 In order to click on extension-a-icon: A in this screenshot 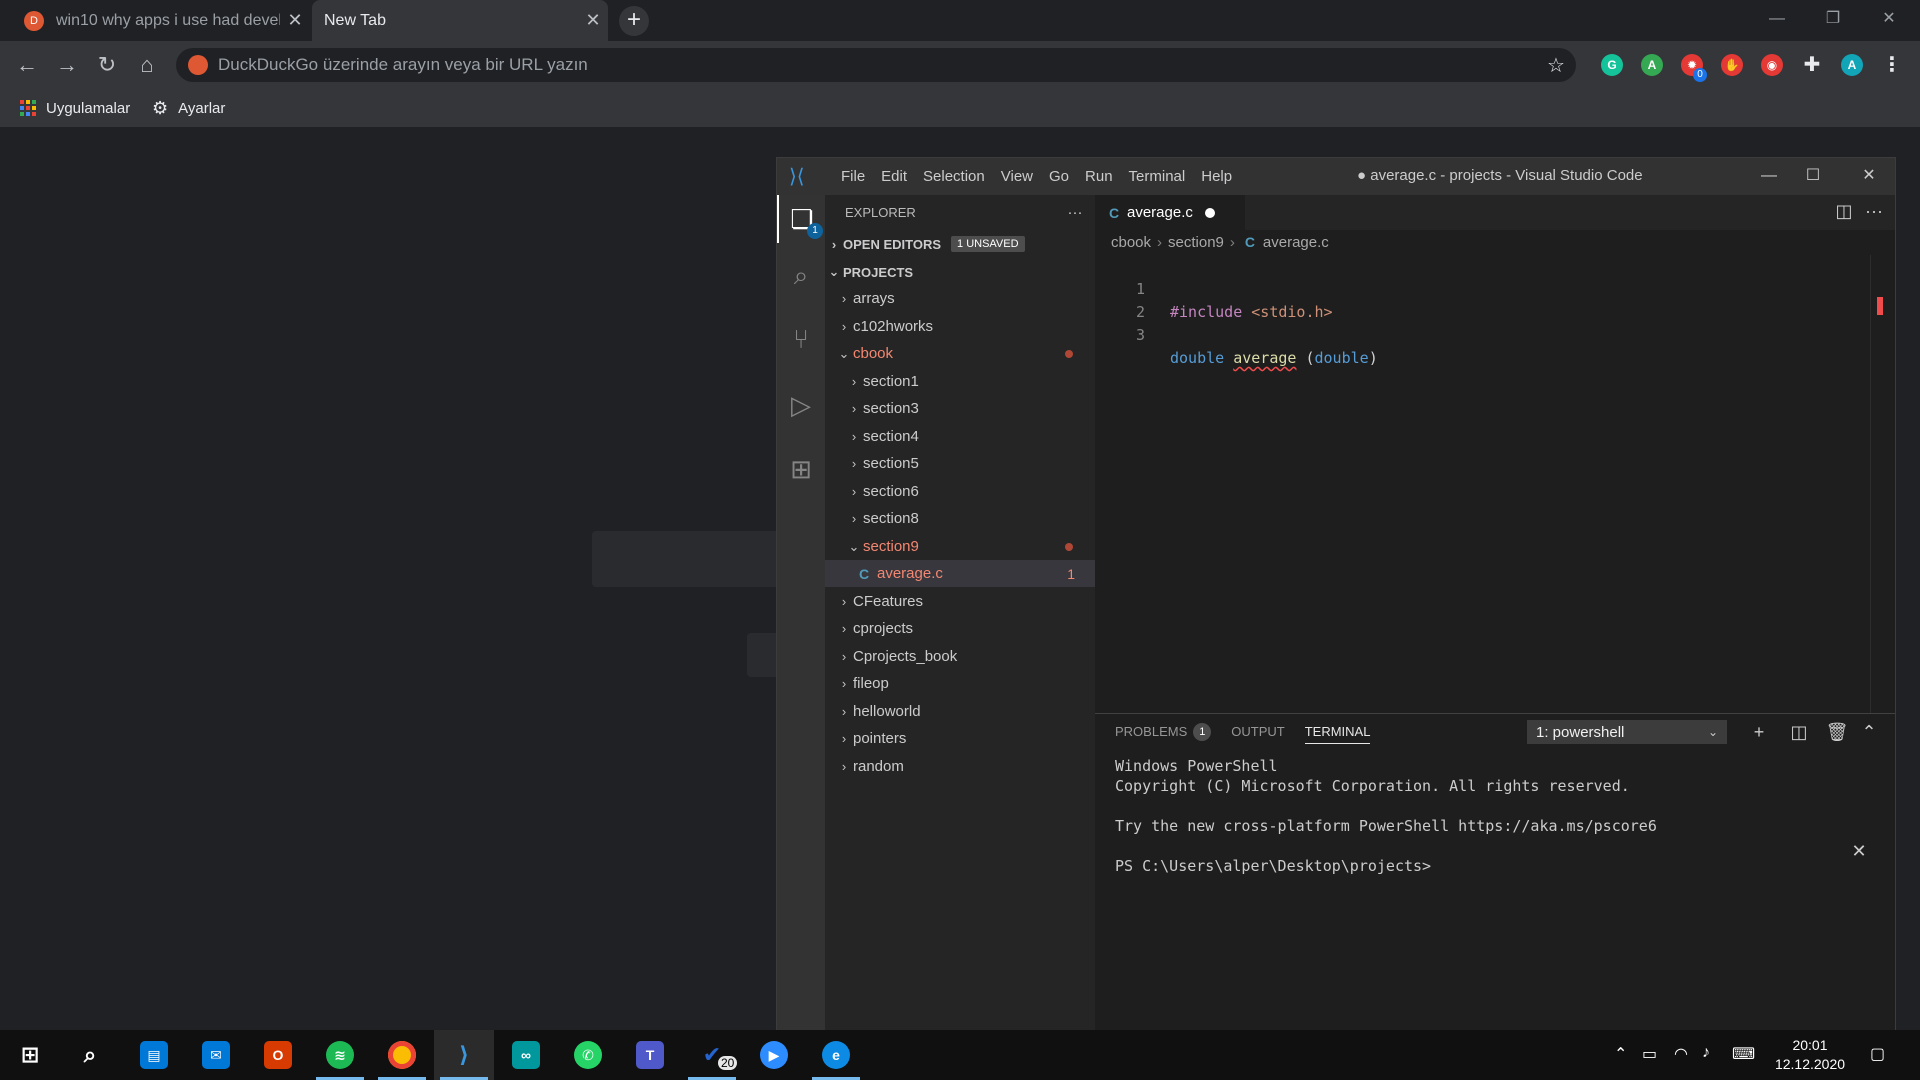, I will do `click(1652, 65)`.